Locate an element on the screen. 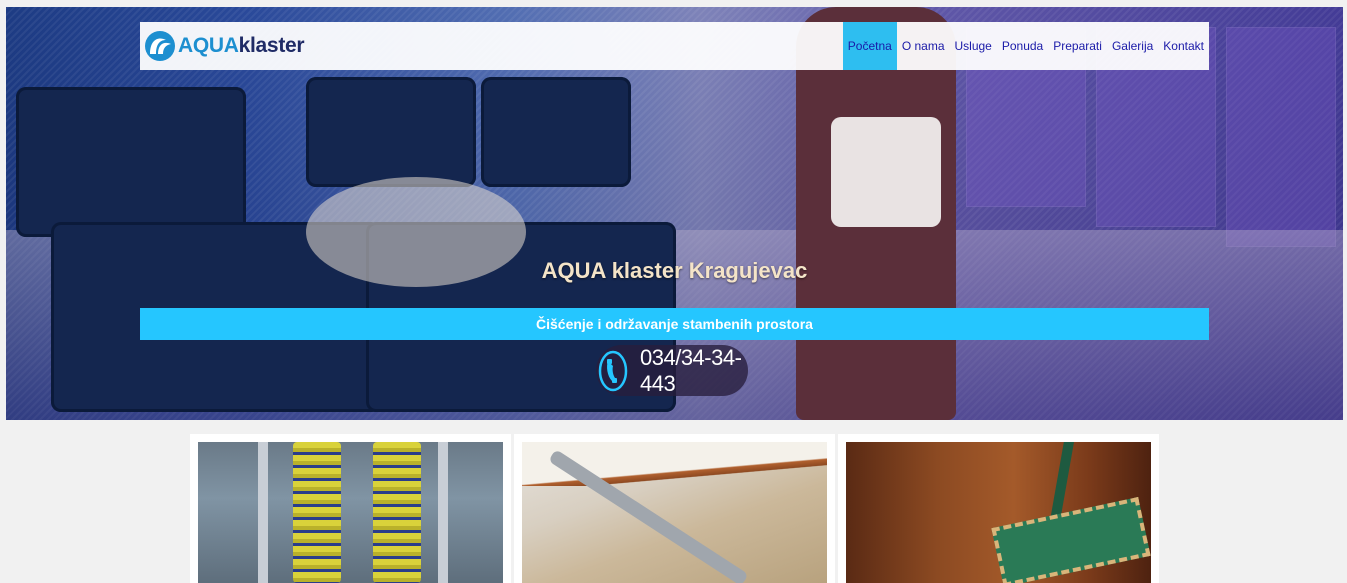 Image resolution: width=1347 pixels, height=583 pixels. apron is located at coordinates (886, 172).